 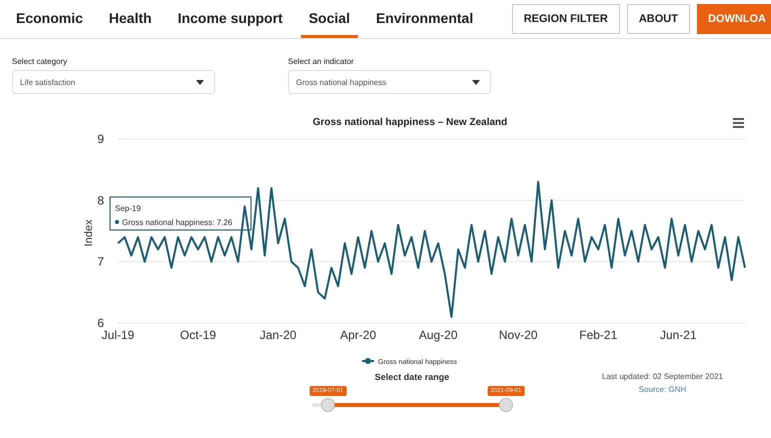 I want to click on source-link: Source: GNH, so click(x=662, y=389).